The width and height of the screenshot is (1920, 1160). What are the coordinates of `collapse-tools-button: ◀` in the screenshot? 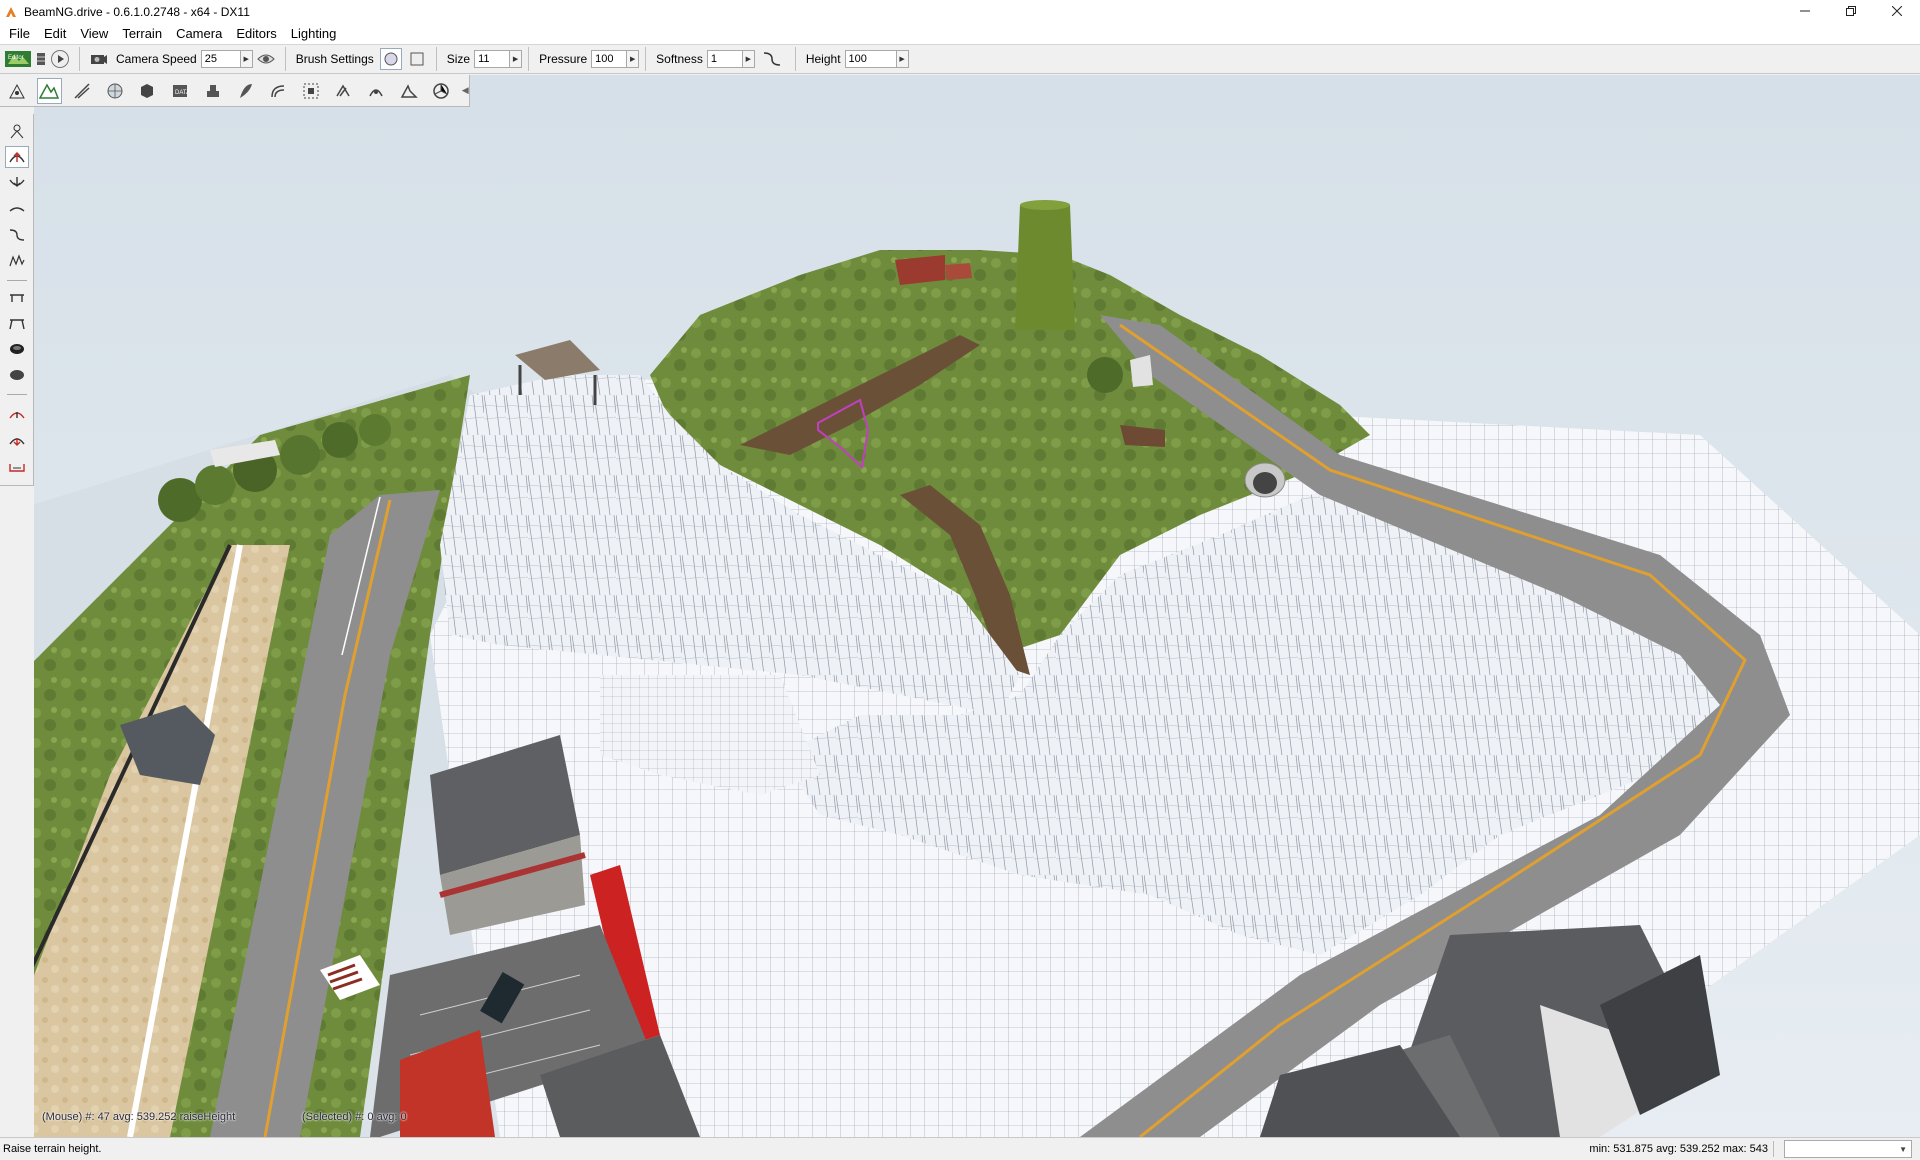 It's located at (465, 91).